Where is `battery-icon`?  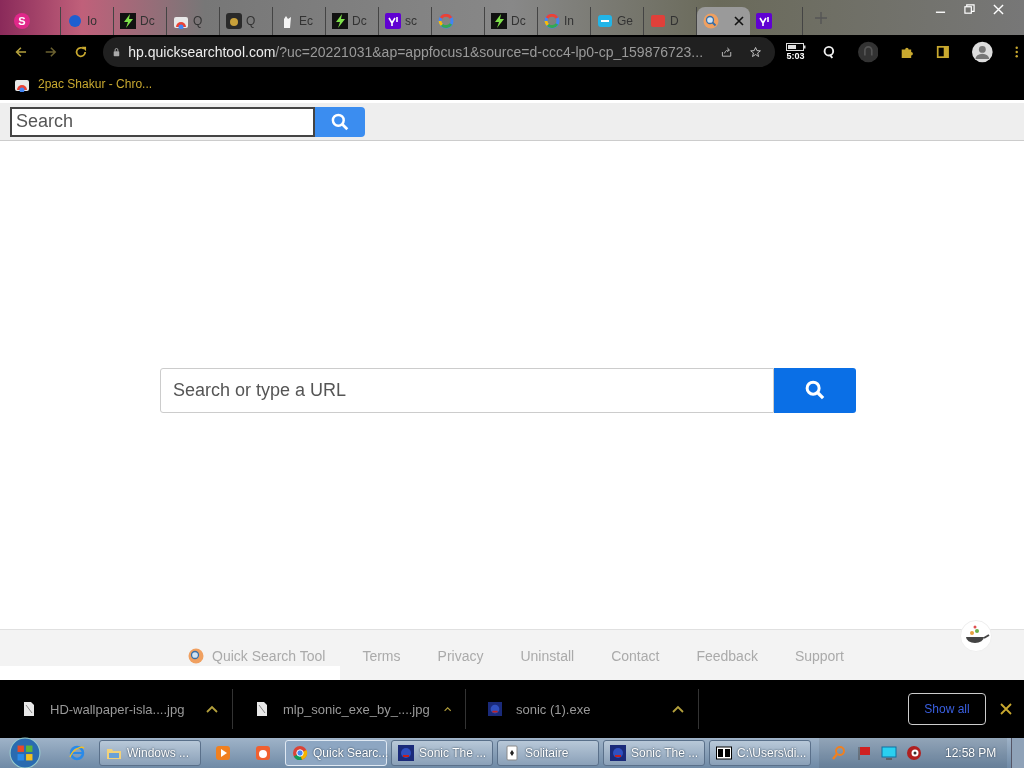 battery-icon is located at coordinates (795, 46).